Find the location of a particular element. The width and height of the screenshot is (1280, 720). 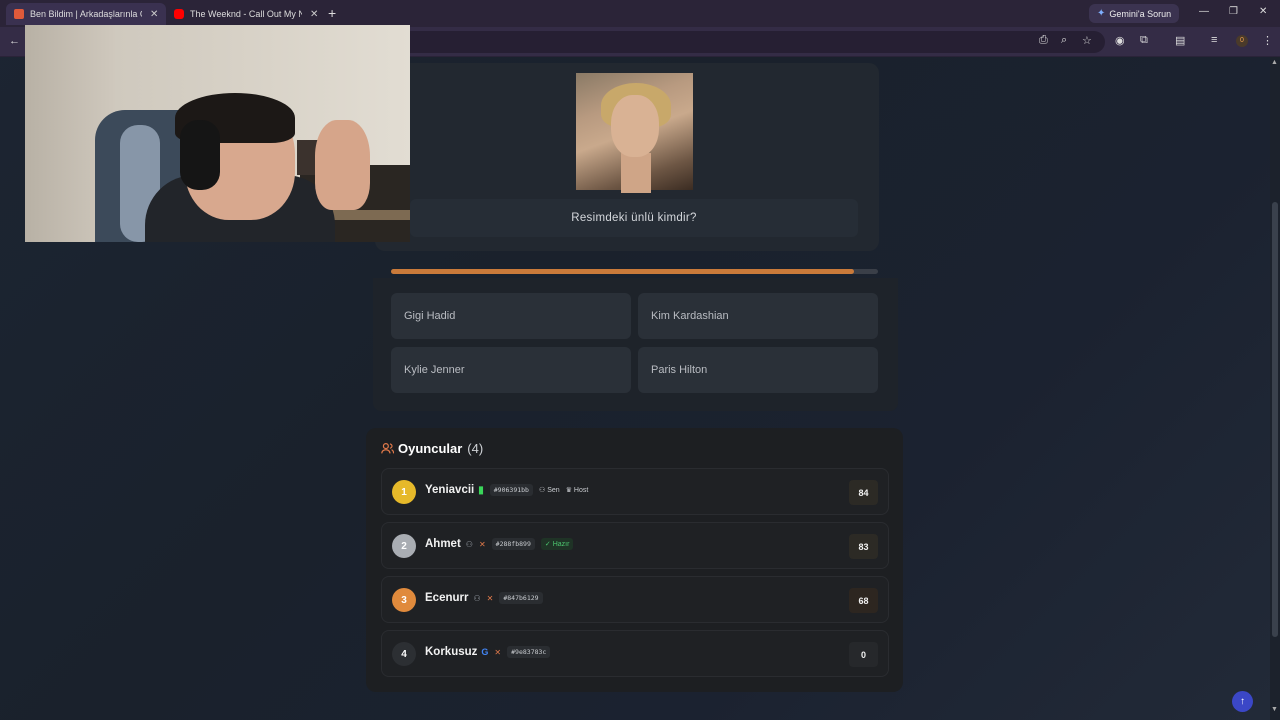

minimize-button: — is located at coordinates (1204, 11).